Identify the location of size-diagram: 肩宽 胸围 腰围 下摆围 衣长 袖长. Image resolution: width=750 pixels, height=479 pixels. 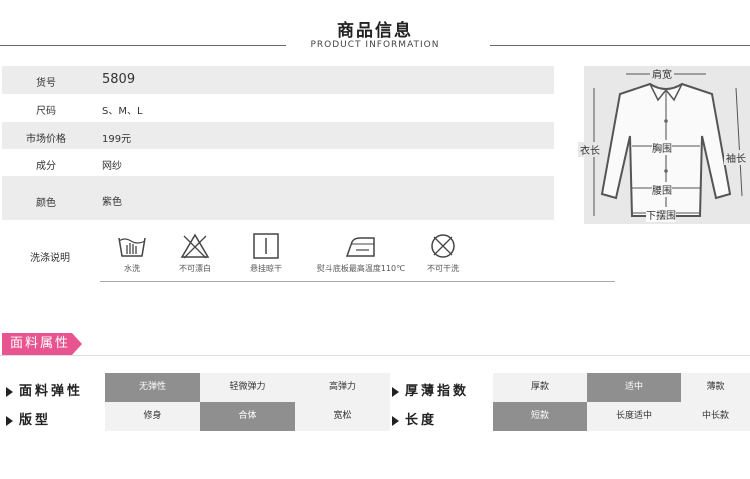
(664, 145).